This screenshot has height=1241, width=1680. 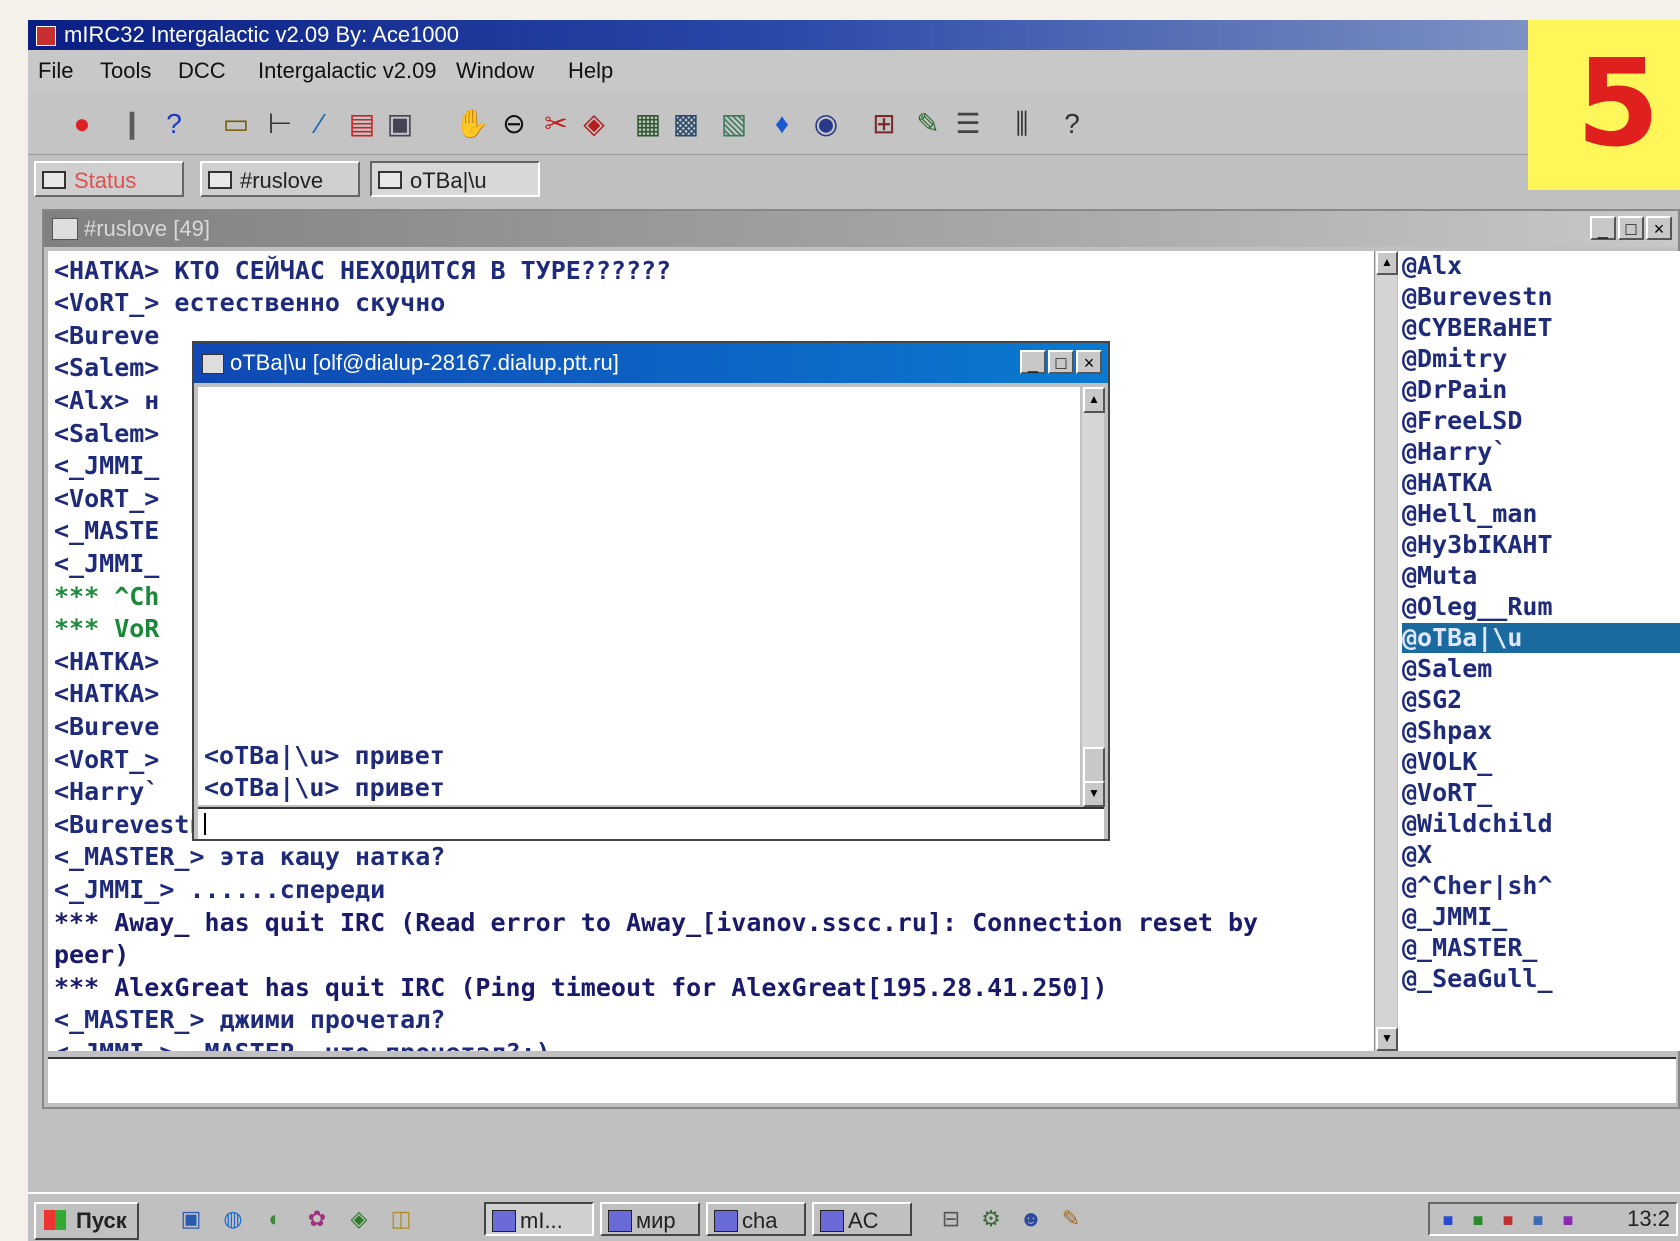 What do you see at coordinates (1508, 1220) in the screenshot?
I see `tray-app3-icon: ■` at bounding box center [1508, 1220].